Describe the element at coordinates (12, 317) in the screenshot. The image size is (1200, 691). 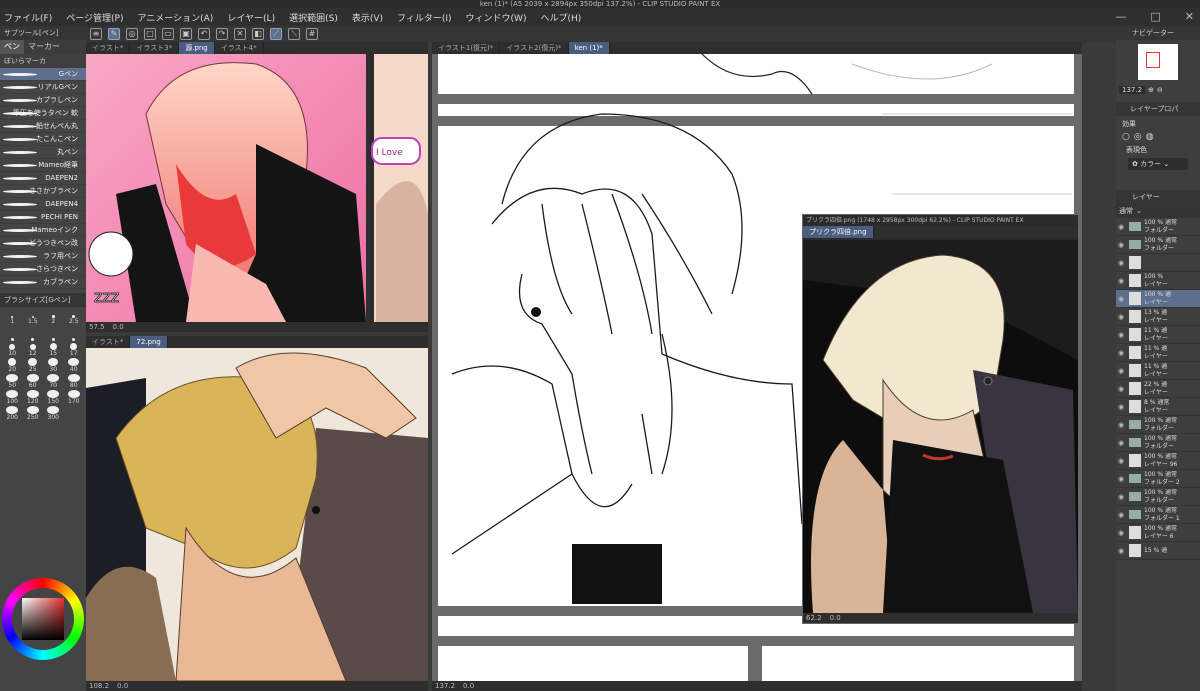
I see `brush-size-option: 1` at that location.